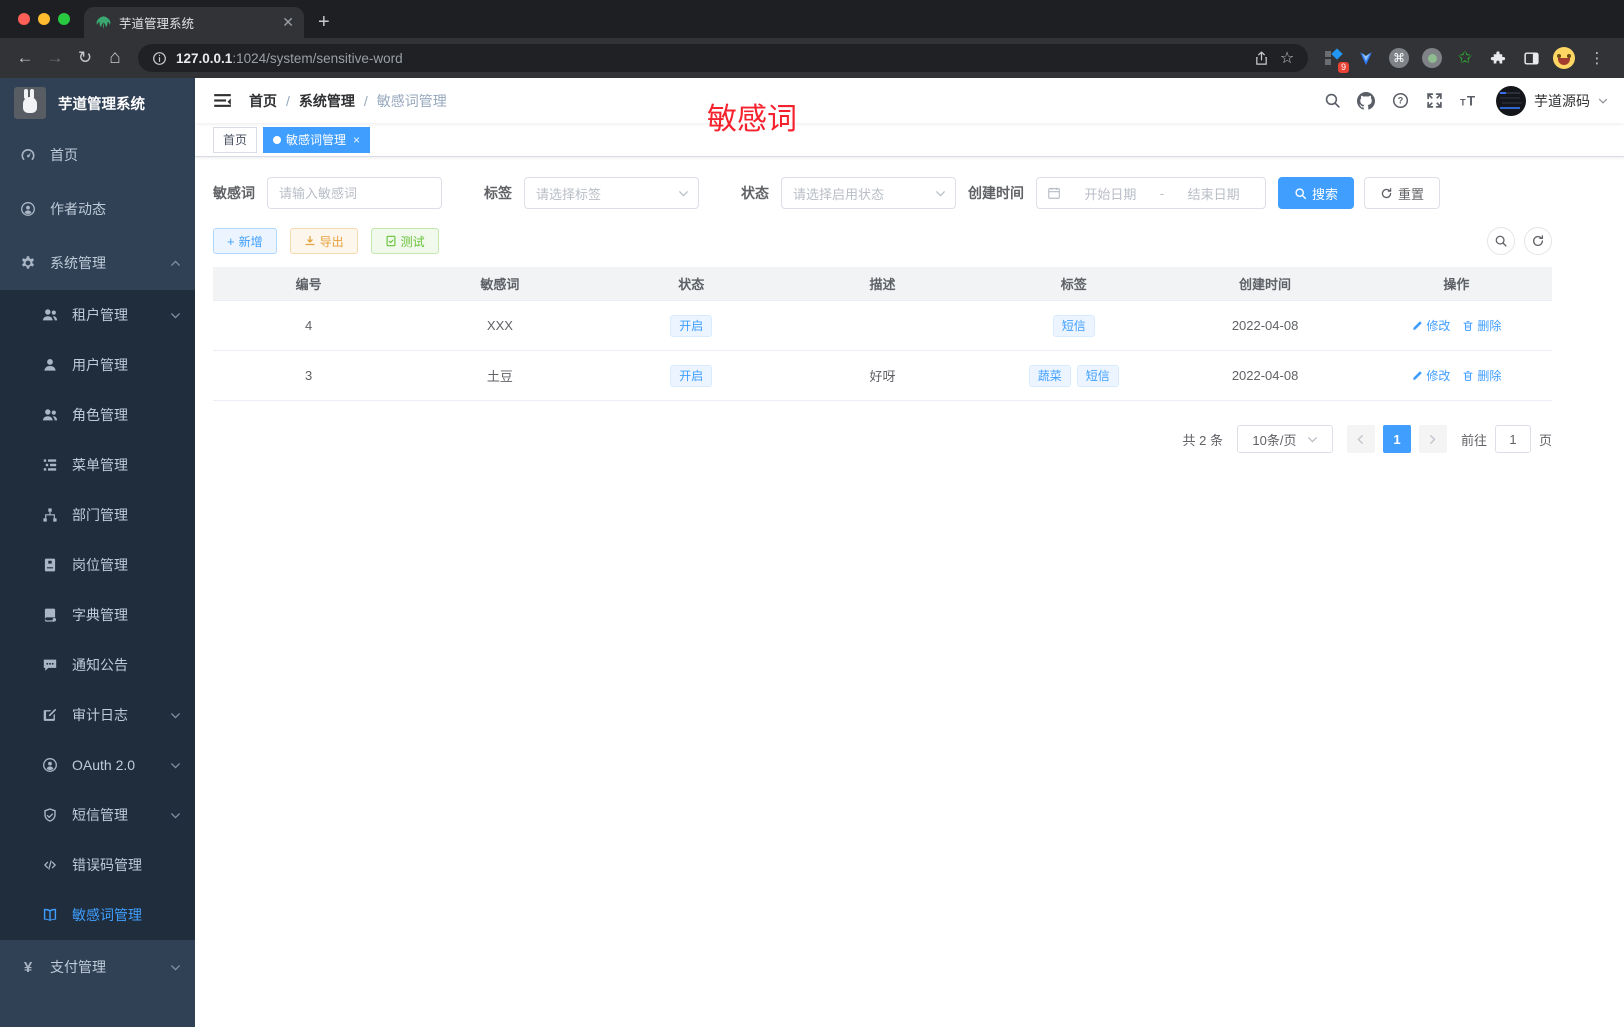  What do you see at coordinates (1402, 193) in the screenshot?
I see `reset-button: 重置` at bounding box center [1402, 193].